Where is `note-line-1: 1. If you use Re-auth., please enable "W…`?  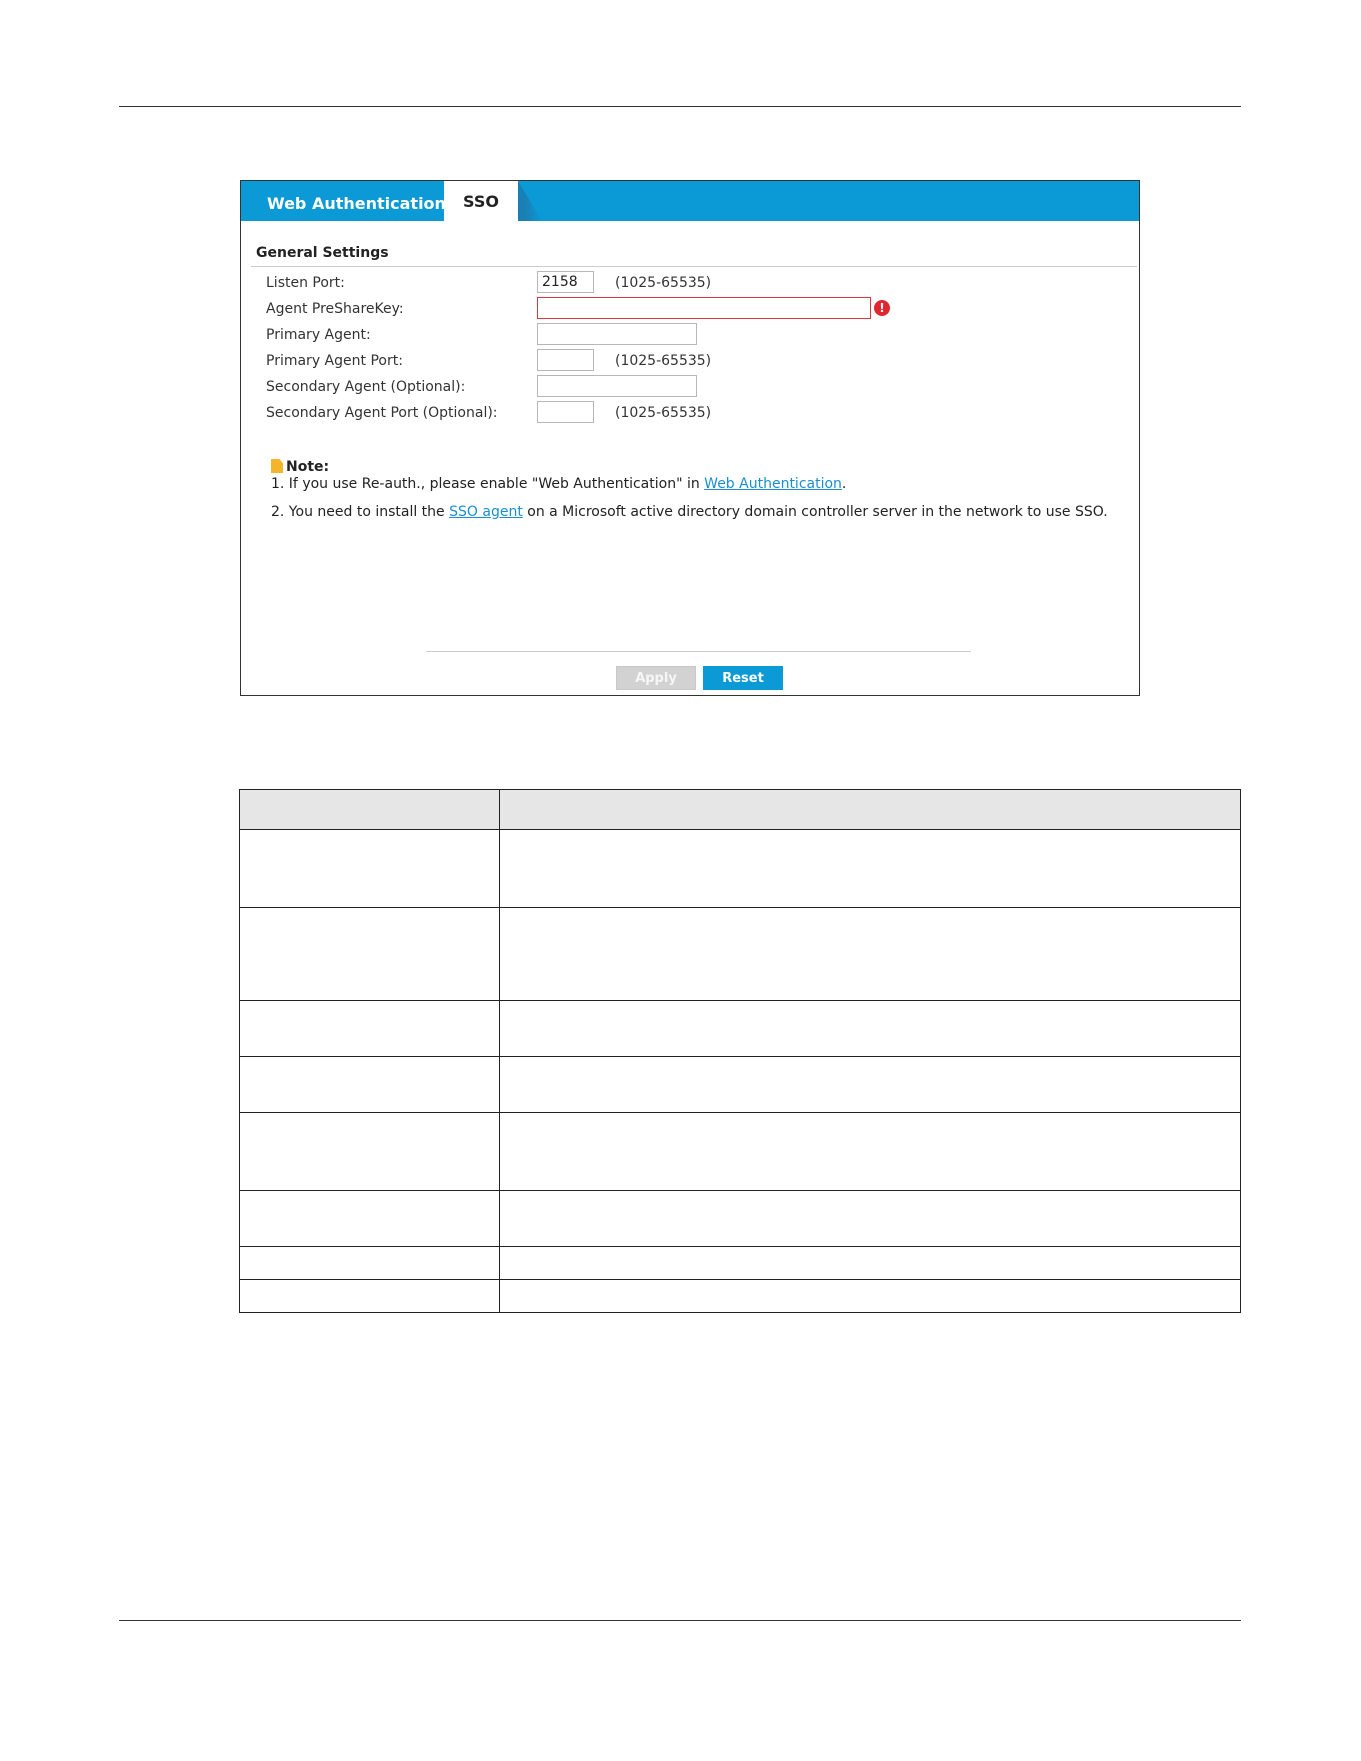
note-line-1: 1. If you use Re-auth., please enable "W… is located at coordinates (558, 484).